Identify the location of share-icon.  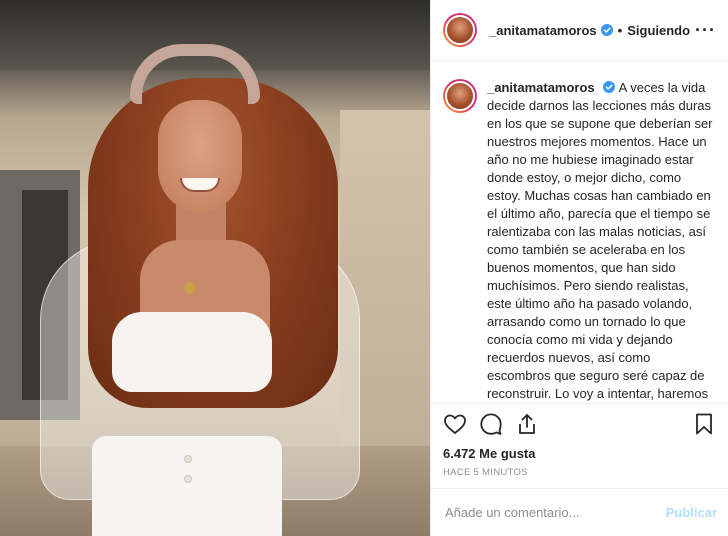
(527, 424).